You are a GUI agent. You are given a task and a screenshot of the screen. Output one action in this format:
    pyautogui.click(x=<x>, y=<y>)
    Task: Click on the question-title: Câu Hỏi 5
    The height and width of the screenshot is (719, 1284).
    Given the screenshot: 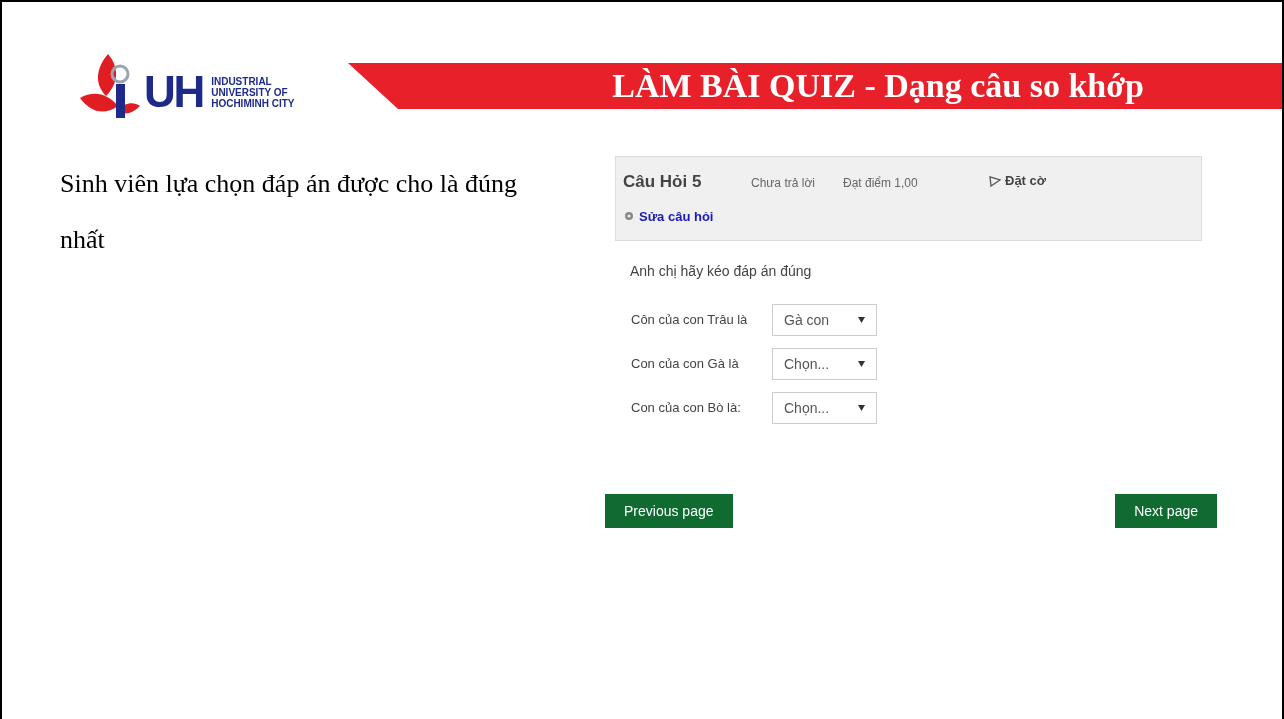 What is the action you would take?
    pyautogui.click(x=663, y=182)
    